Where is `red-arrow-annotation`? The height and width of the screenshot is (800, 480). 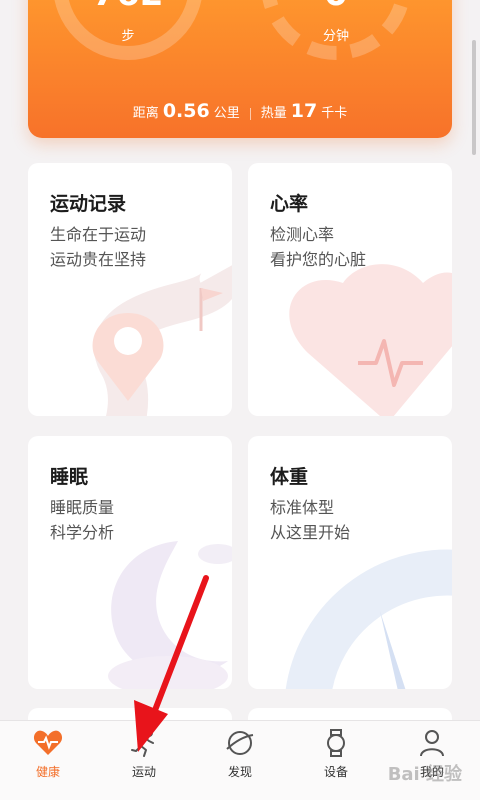
red-arrow-annotation is located at coordinates (171, 663).